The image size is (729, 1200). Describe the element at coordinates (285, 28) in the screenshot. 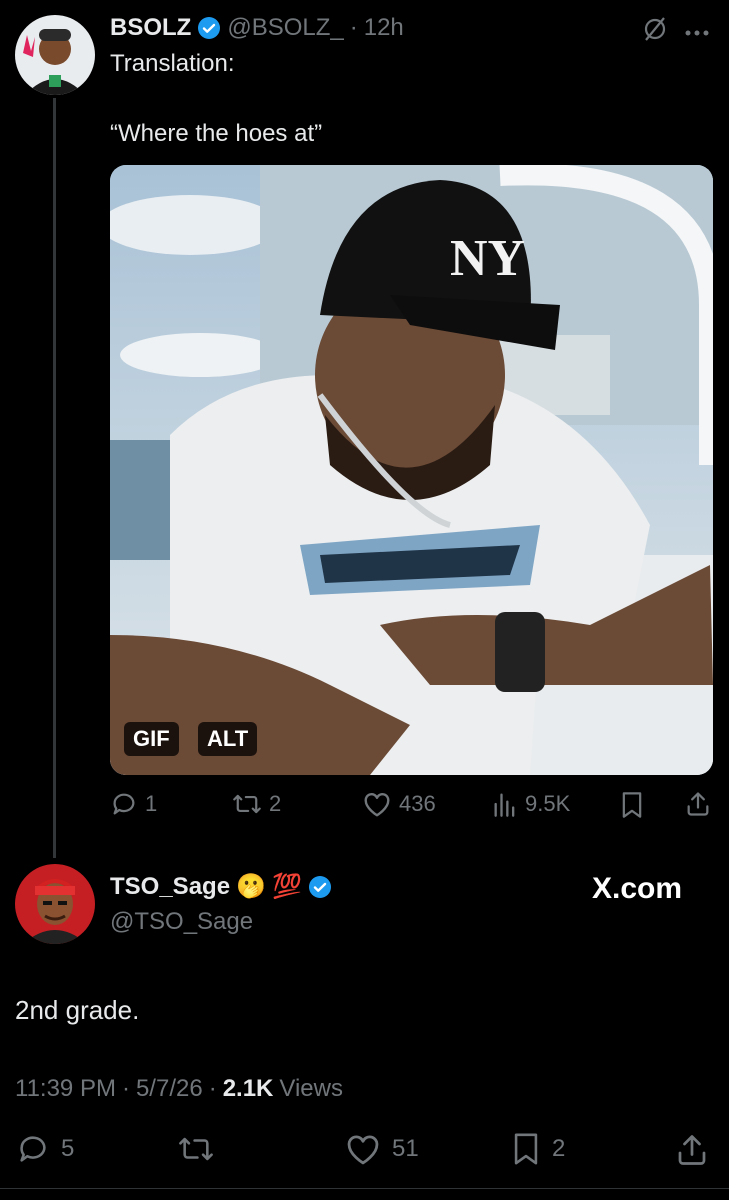

I see `original-handle: @BSOLZ_` at that location.